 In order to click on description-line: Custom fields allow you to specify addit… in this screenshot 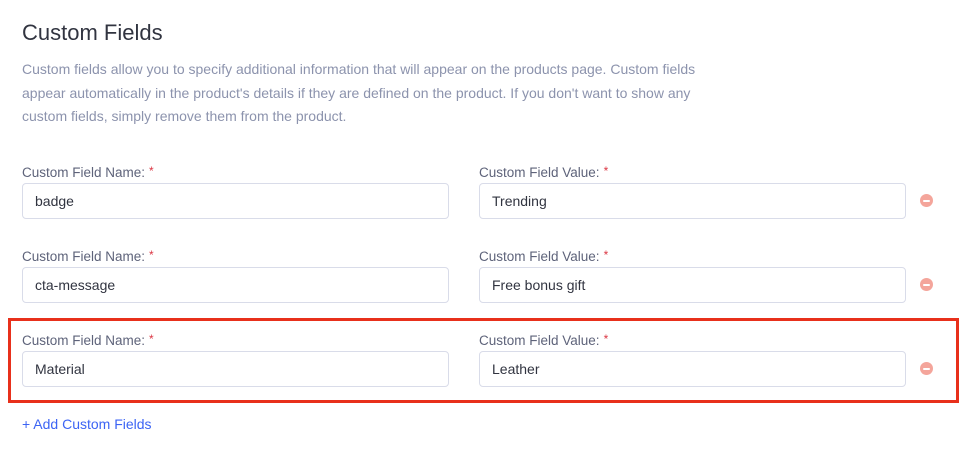, I will do `click(359, 69)`.